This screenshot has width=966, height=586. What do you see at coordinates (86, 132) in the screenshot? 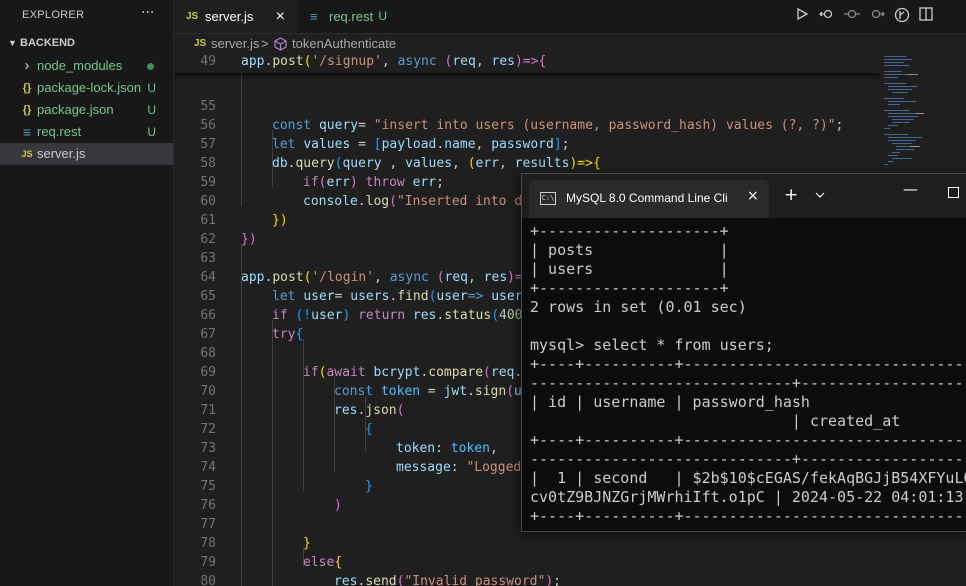
I see `tree-item-req-rest: ≡ req.rest U` at bounding box center [86, 132].